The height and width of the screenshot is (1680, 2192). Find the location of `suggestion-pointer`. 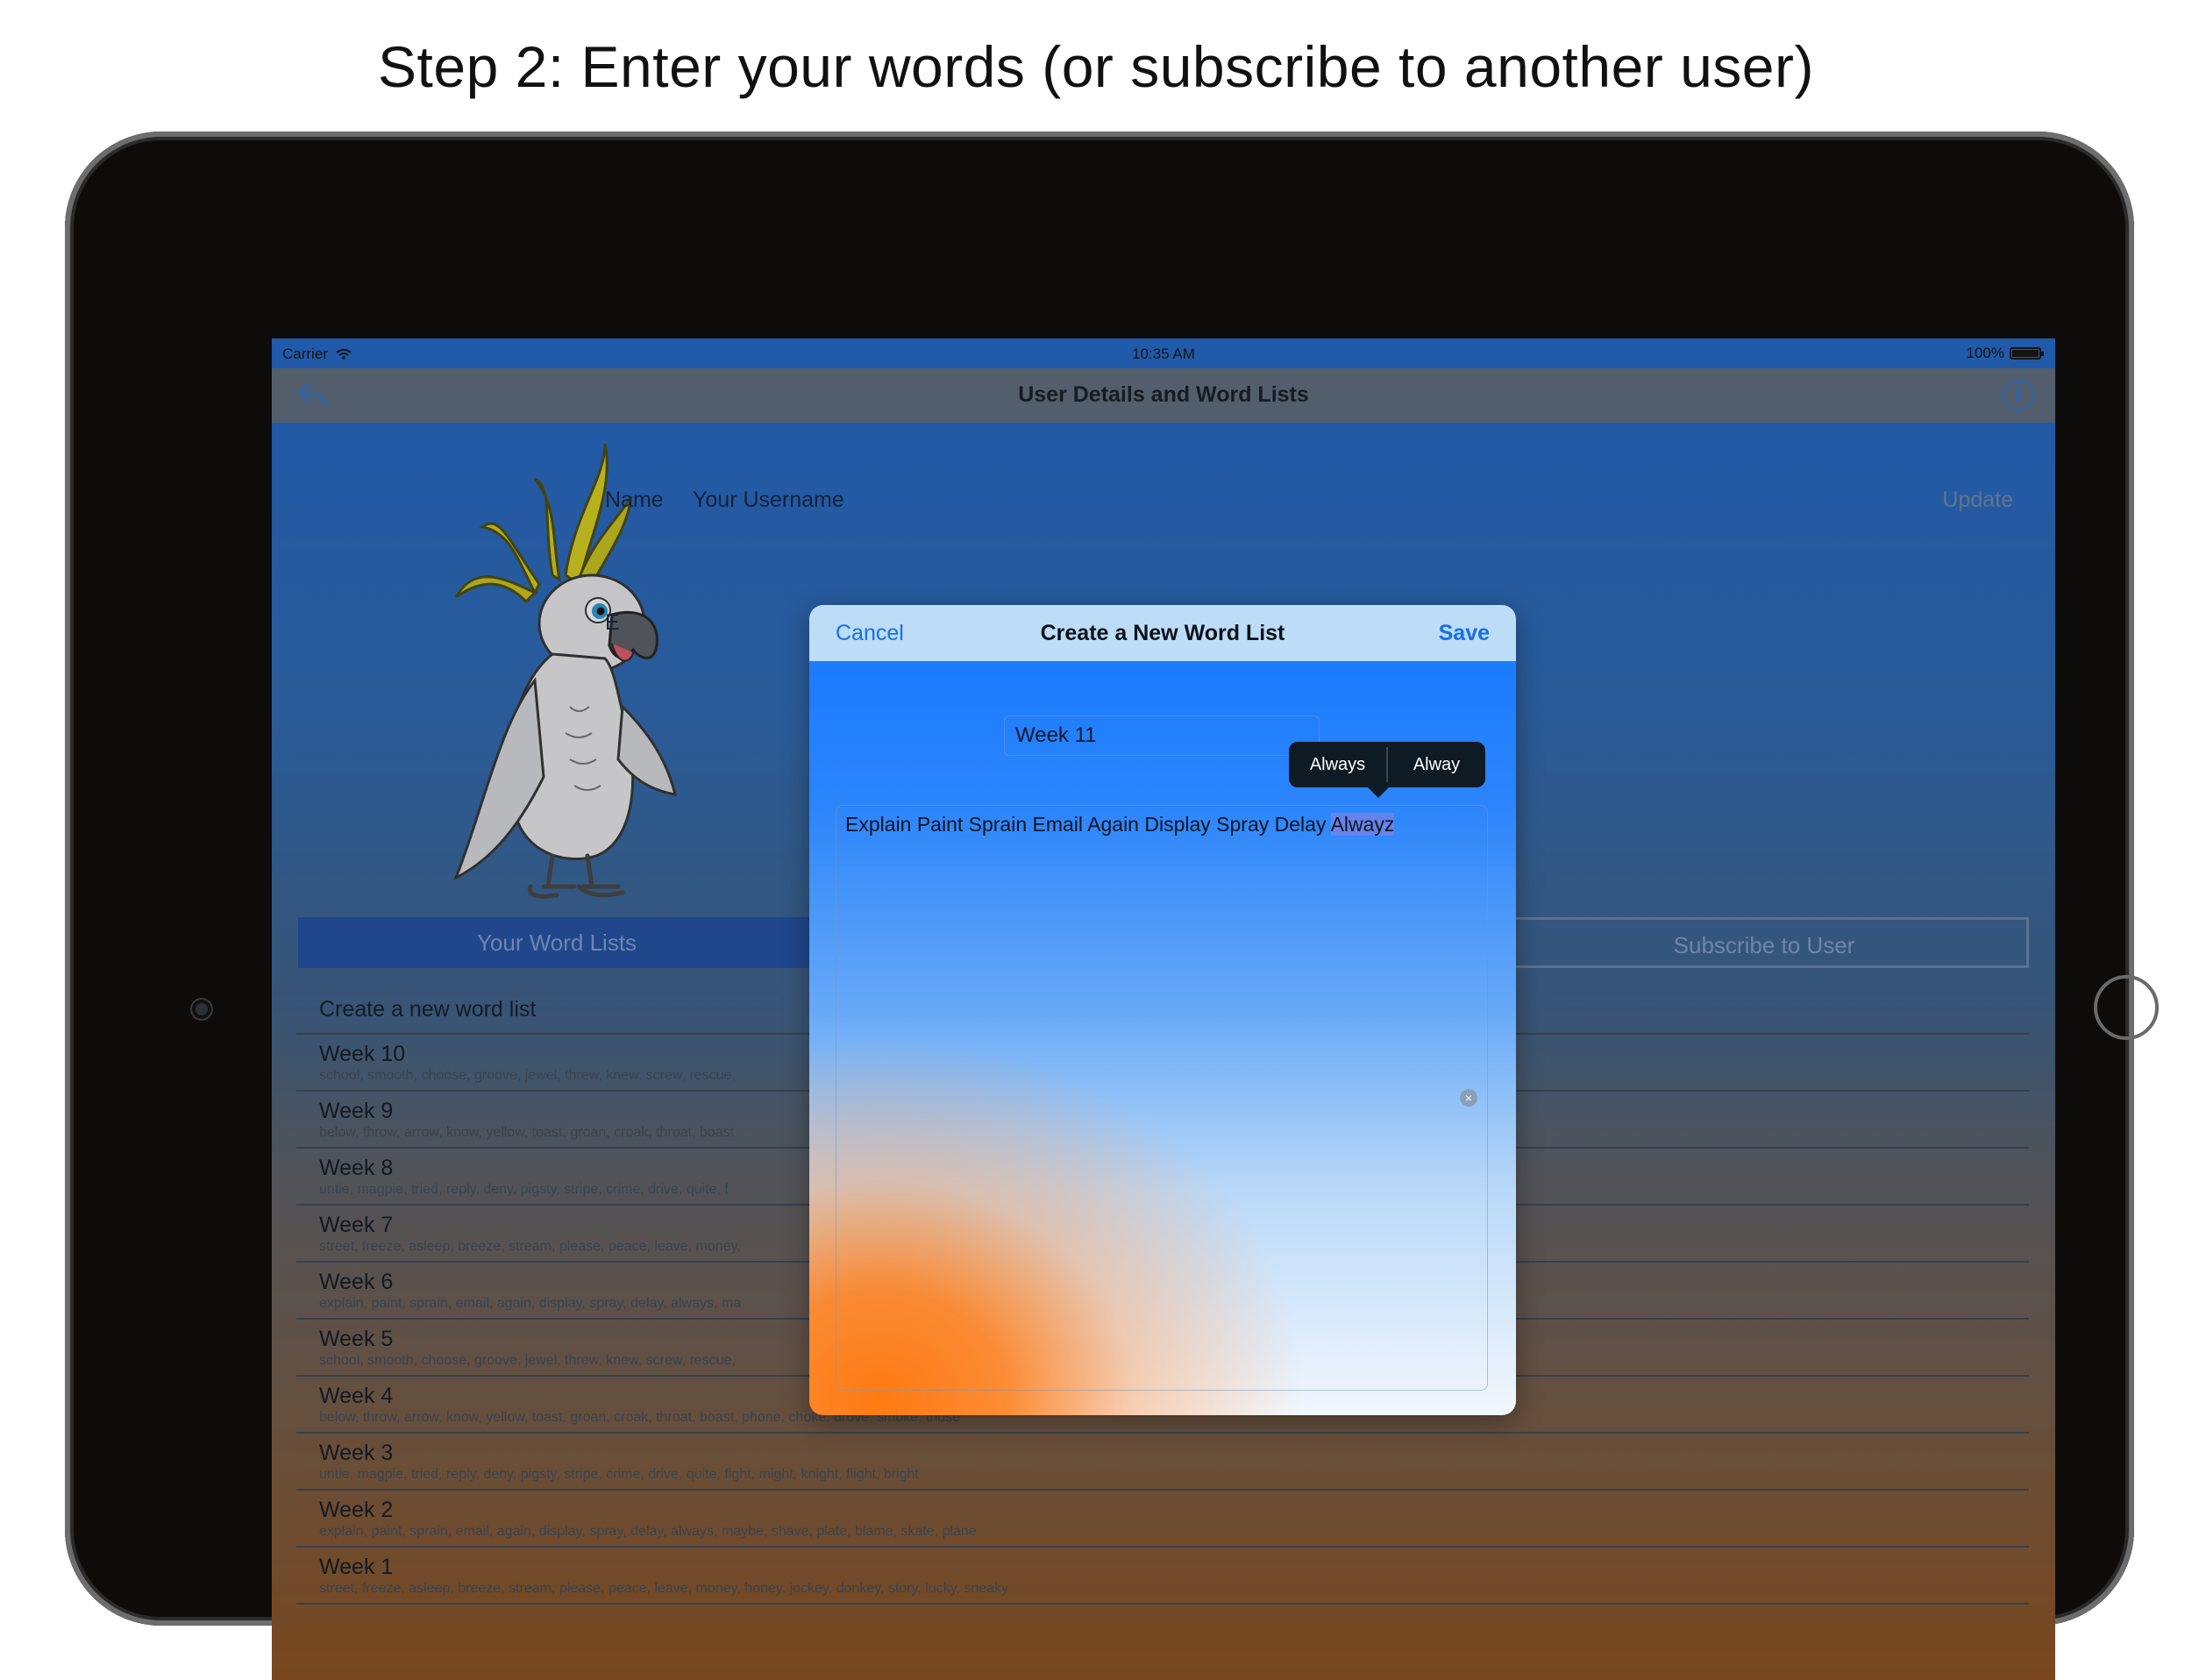

suggestion-pointer is located at coordinates (1378, 792).